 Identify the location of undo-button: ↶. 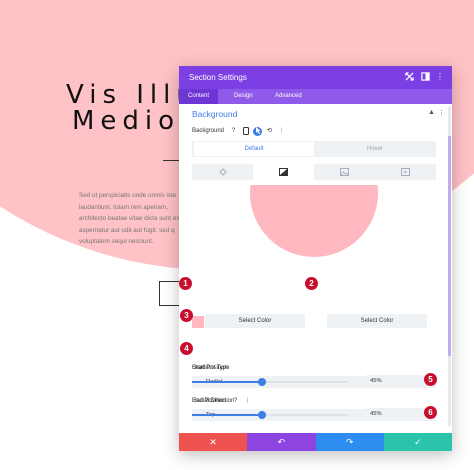
(281, 442).